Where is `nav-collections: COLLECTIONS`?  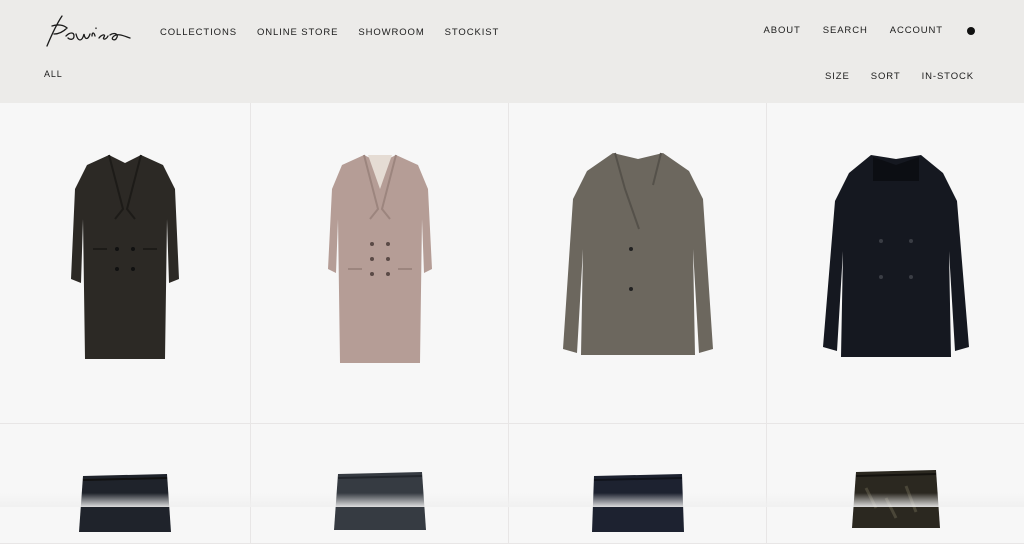
nav-collections: COLLECTIONS is located at coordinates (198, 32).